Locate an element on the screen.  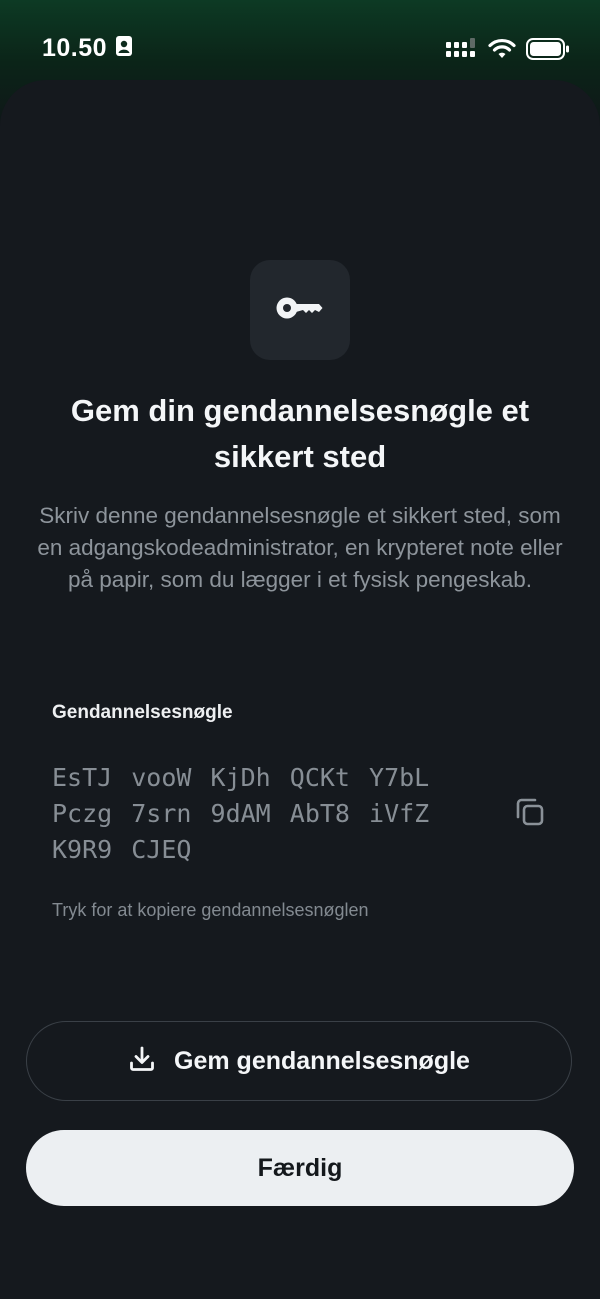
status-right is located at coordinates (508, 49).